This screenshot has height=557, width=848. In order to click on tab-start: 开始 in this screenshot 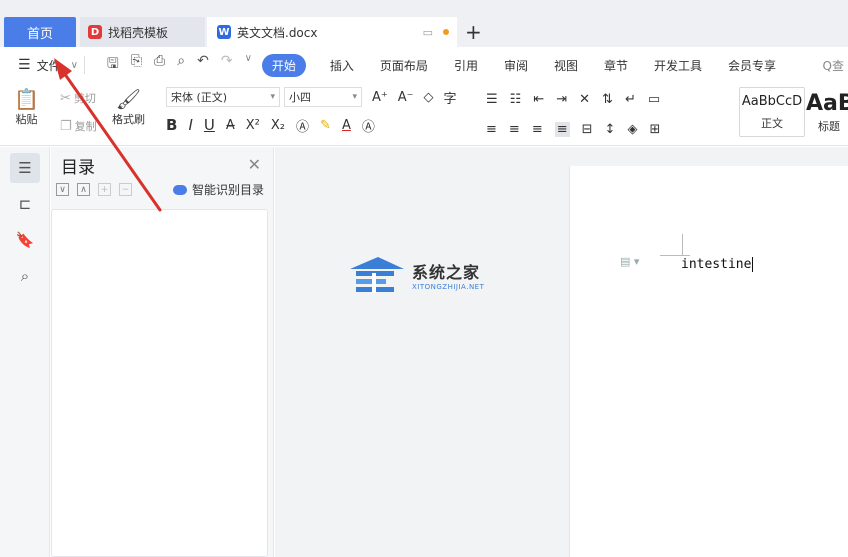, I will do `click(283, 65)`.